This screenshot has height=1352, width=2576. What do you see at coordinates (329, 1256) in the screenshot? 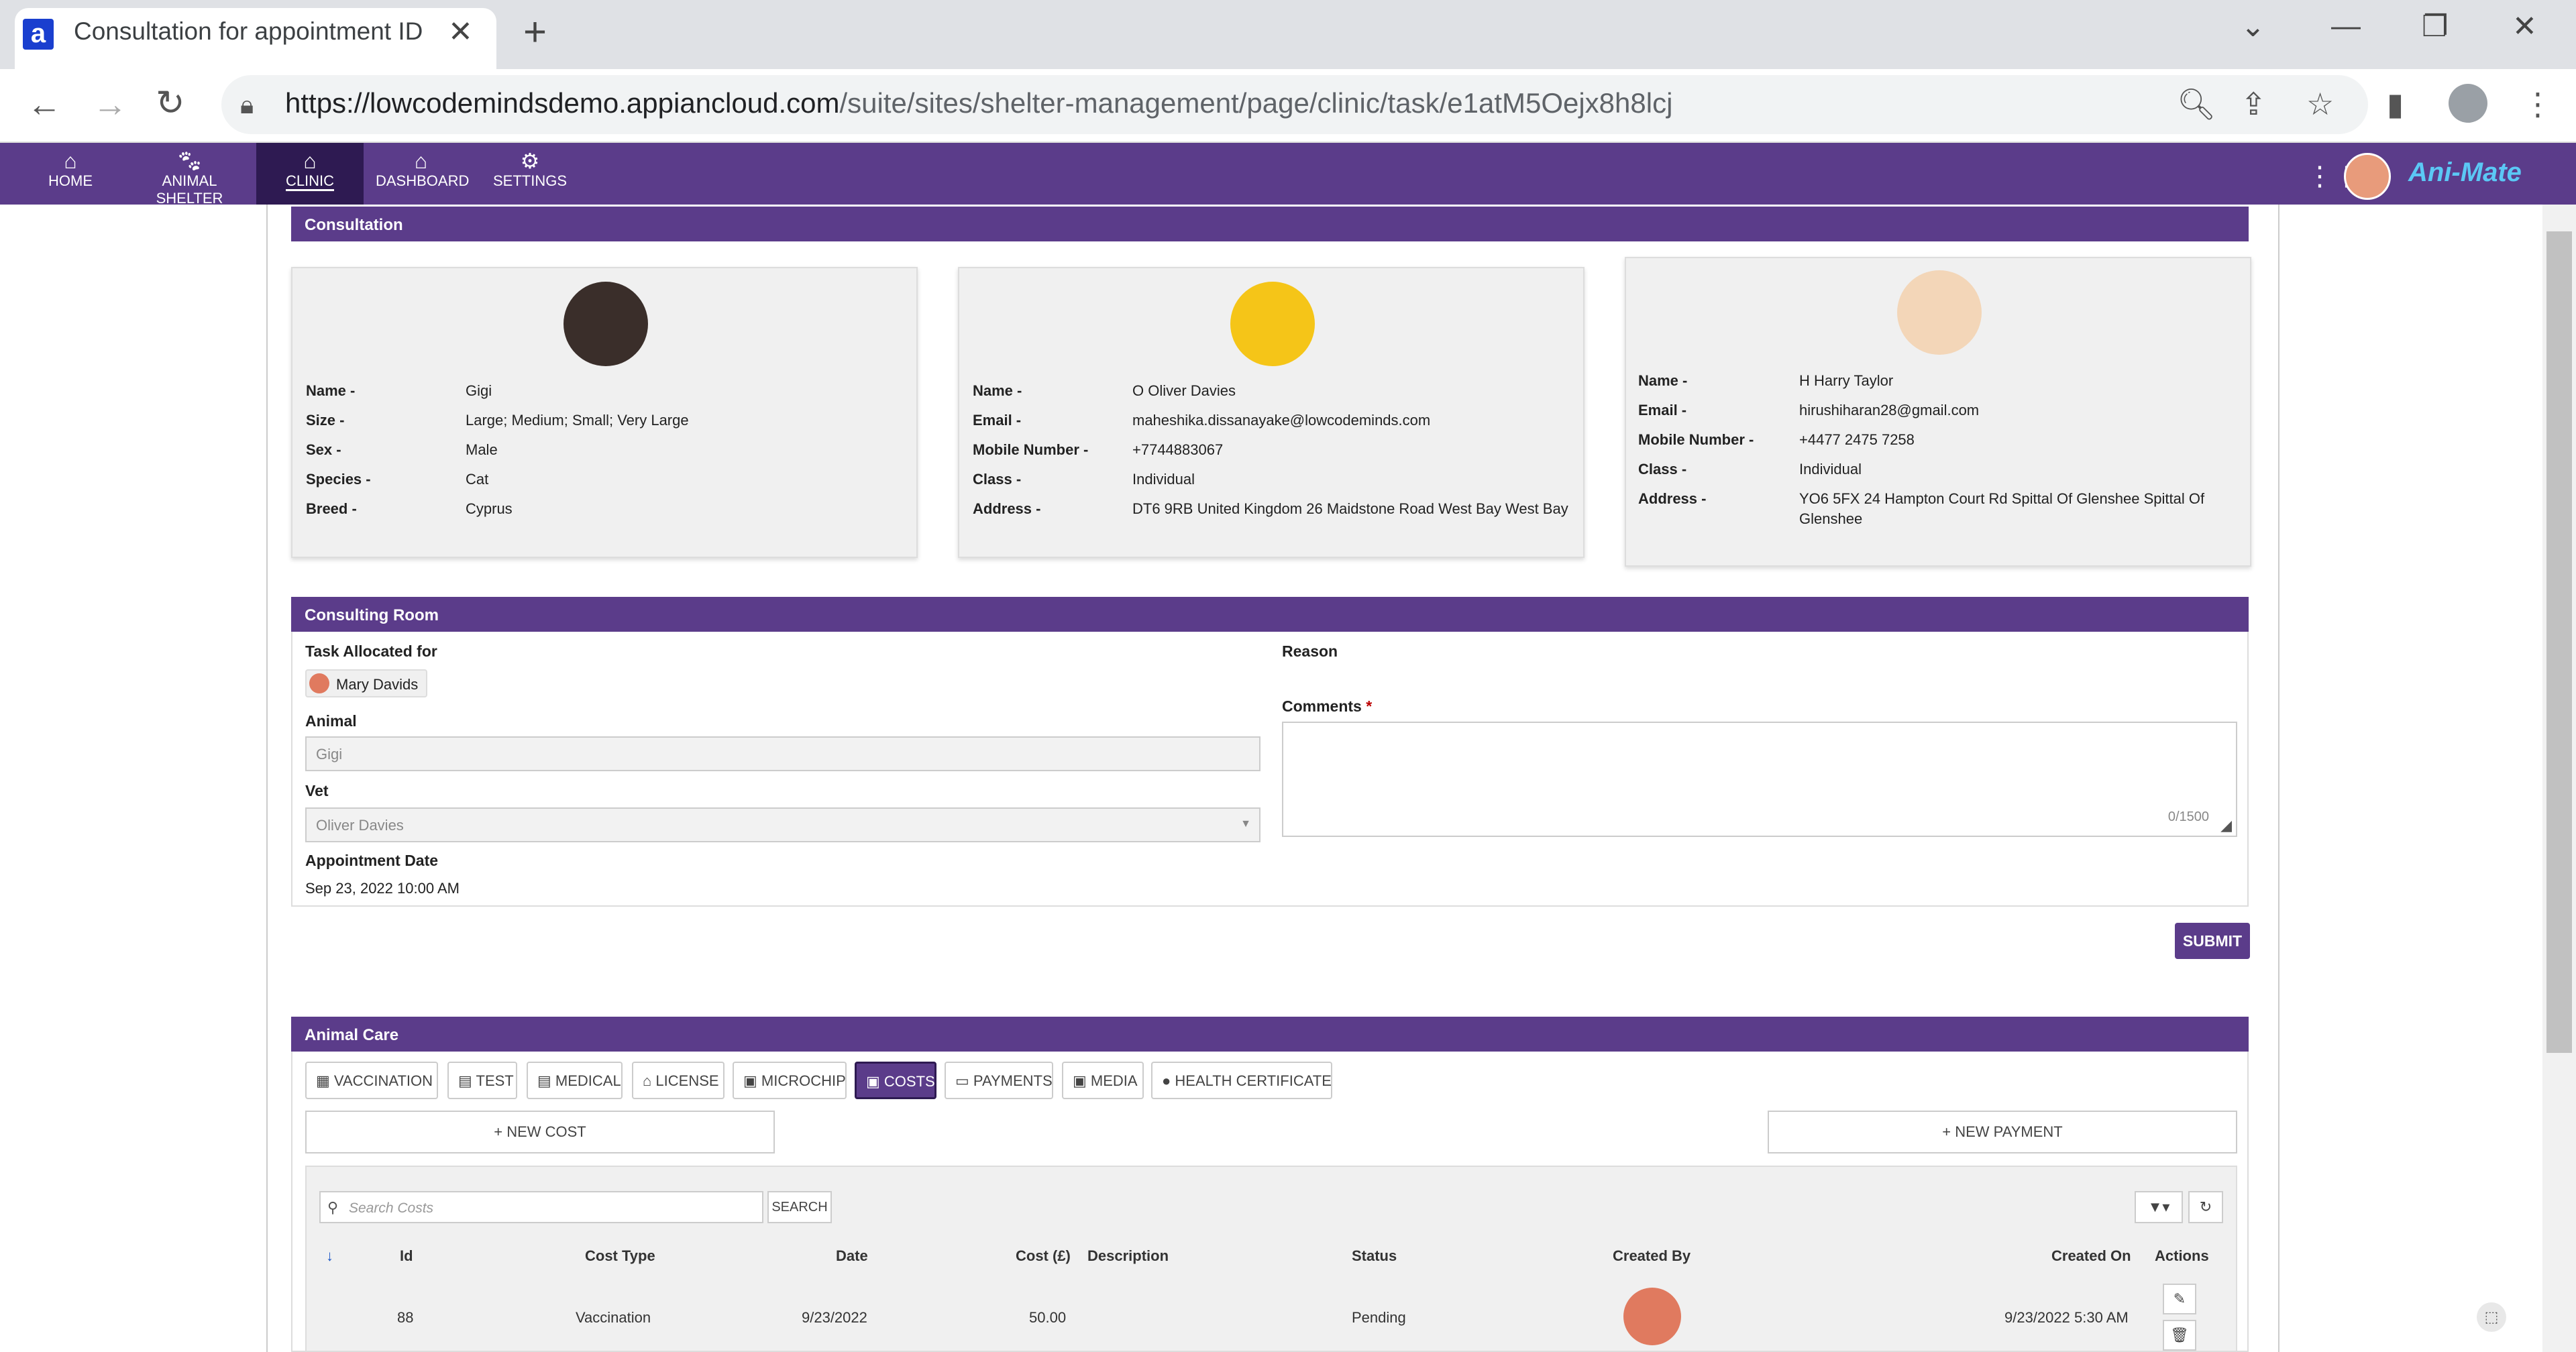
I see `sort-arrow-icon: ↓` at bounding box center [329, 1256].